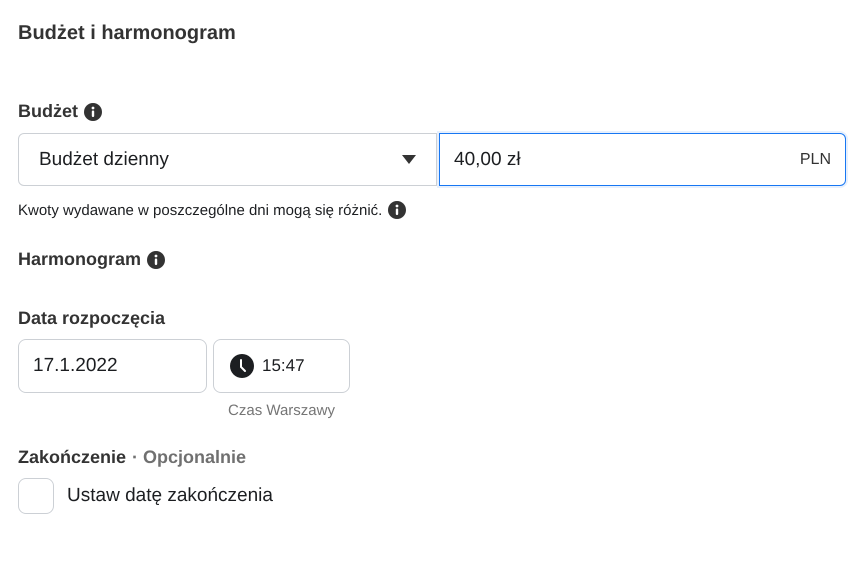  Describe the element at coordinates (200, 210) in the screenshot. I see `budget-note: Kwoty wydawane w poszczególne dni mogą się różnić.` at that location.